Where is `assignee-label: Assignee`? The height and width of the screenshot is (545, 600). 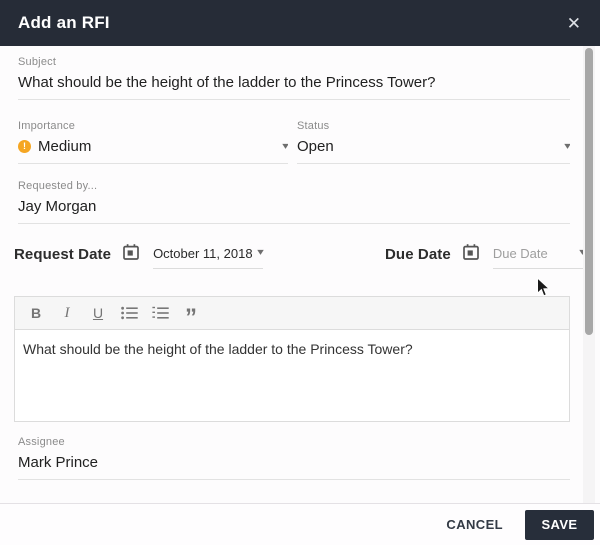 assignee-label: Assignee is located at coordinates (41, 442).